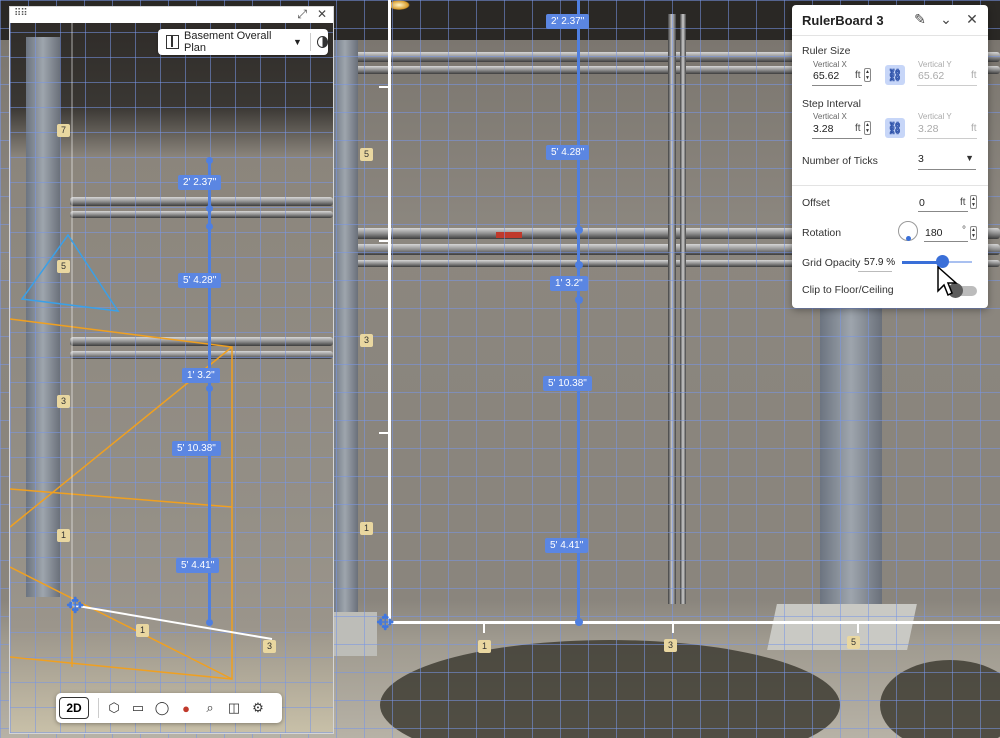  I want to click on step-interval-vx-input: 3.28, so click(823, 129).